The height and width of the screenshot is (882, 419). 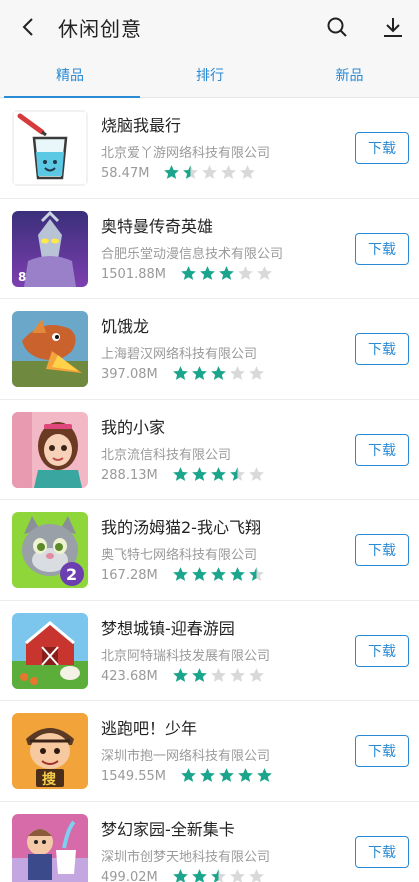 What do you see at coordinates (133, 427) in the screenshot?
I see `app-name: 我的小家` at bounding box center [133, 427].